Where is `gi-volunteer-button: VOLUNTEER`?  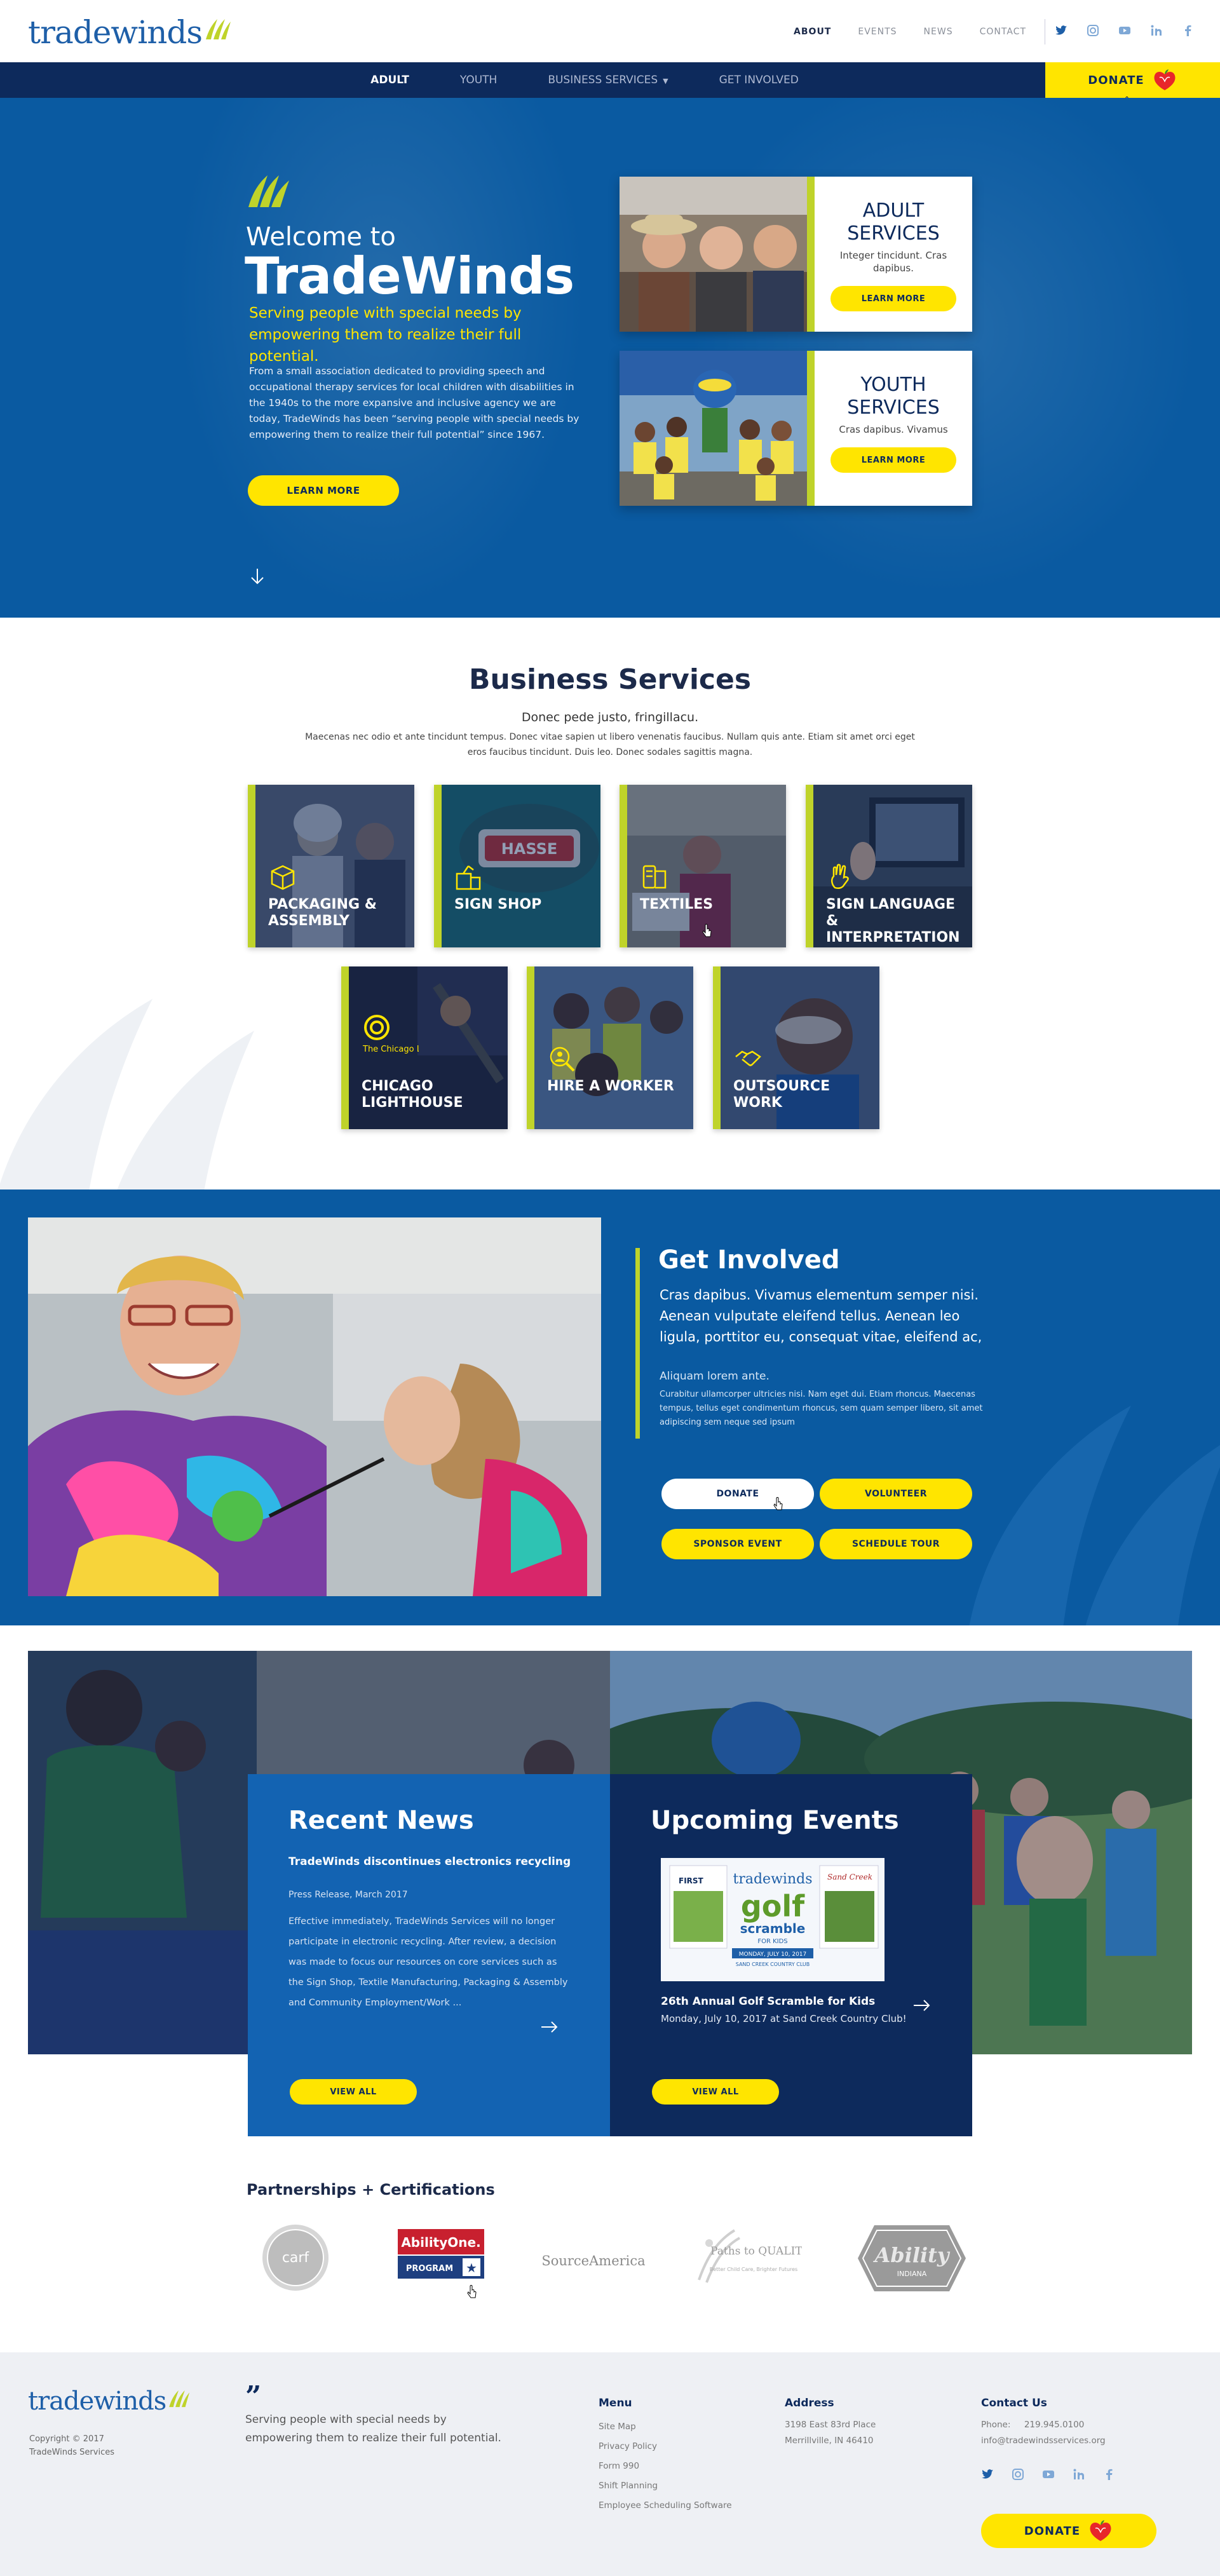
gi-volunteer-button: VOLUNTEER is located at coordinates (896, 1494).